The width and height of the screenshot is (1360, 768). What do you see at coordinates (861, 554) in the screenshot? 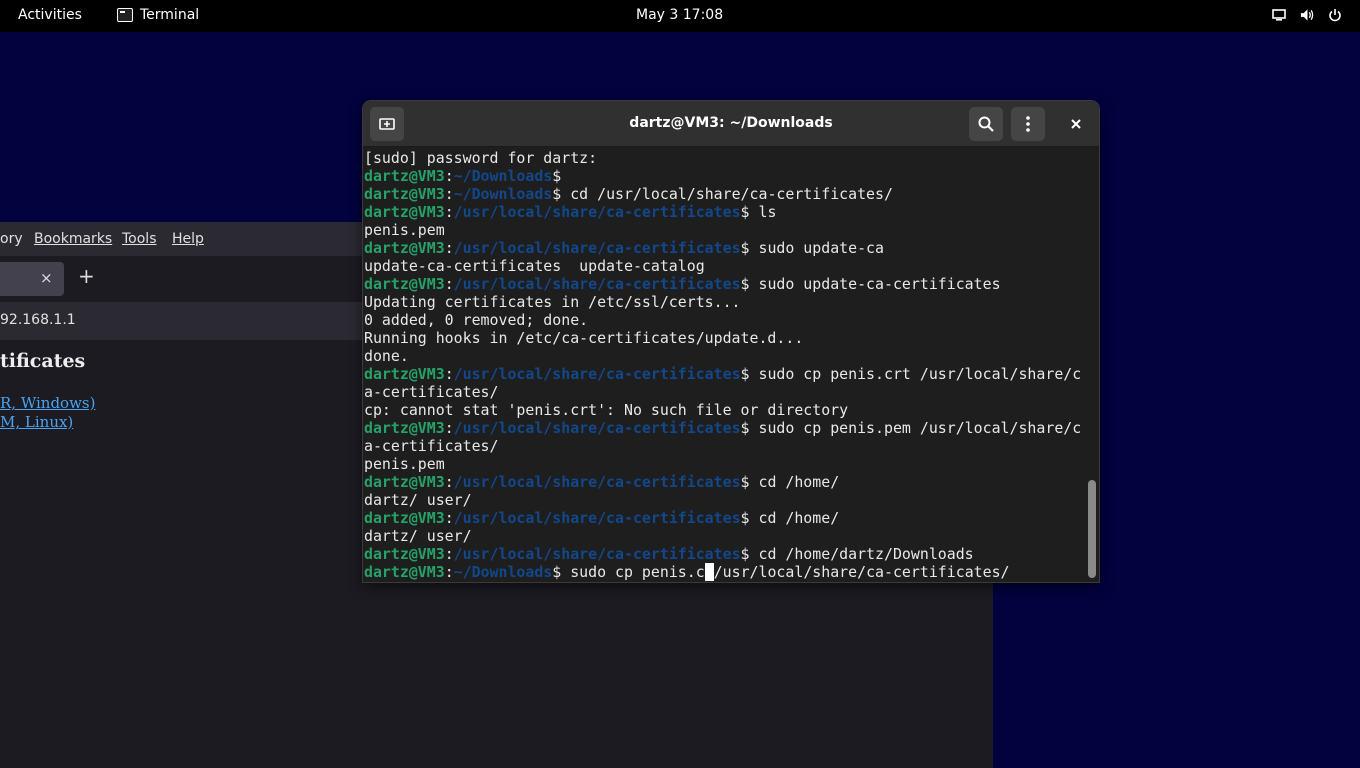
I see `prompt-command: cd /home/dartz/Downloads` at bounding box center [861, 554].